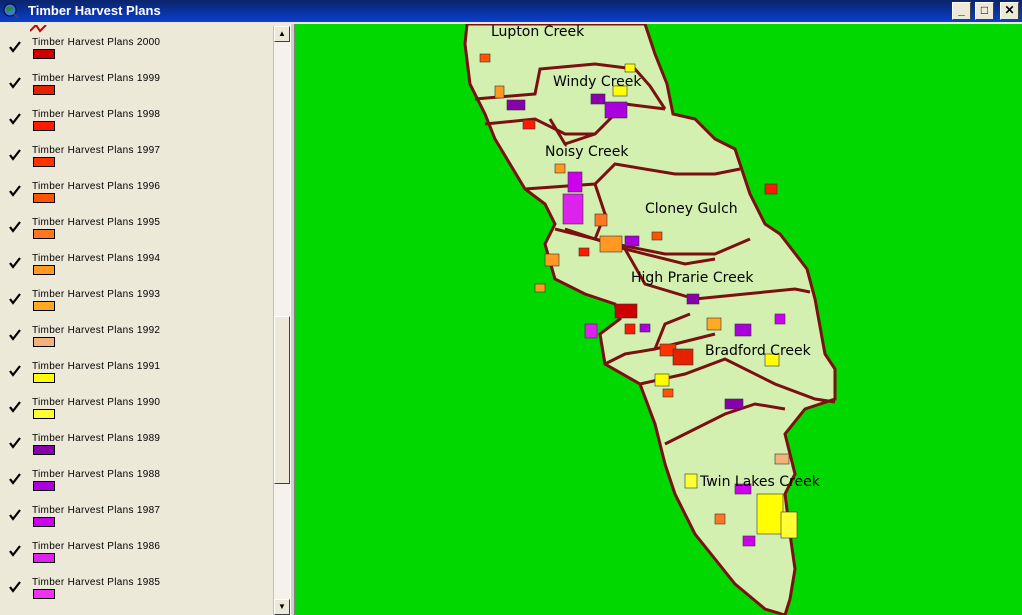 The image size is (1022, 615). What do you see at coordinates (96, 474) in the screenshot?
I see `legend-item-label: Timber Harvest Plans 1988` at bounding box center [96, 474].